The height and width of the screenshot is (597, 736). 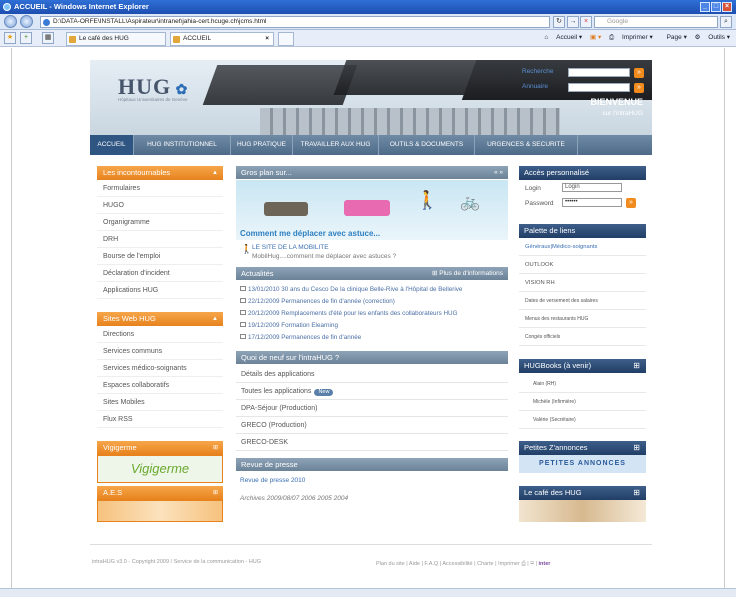 I want to click on password-input: ••••••, so click(x=592, y=202).